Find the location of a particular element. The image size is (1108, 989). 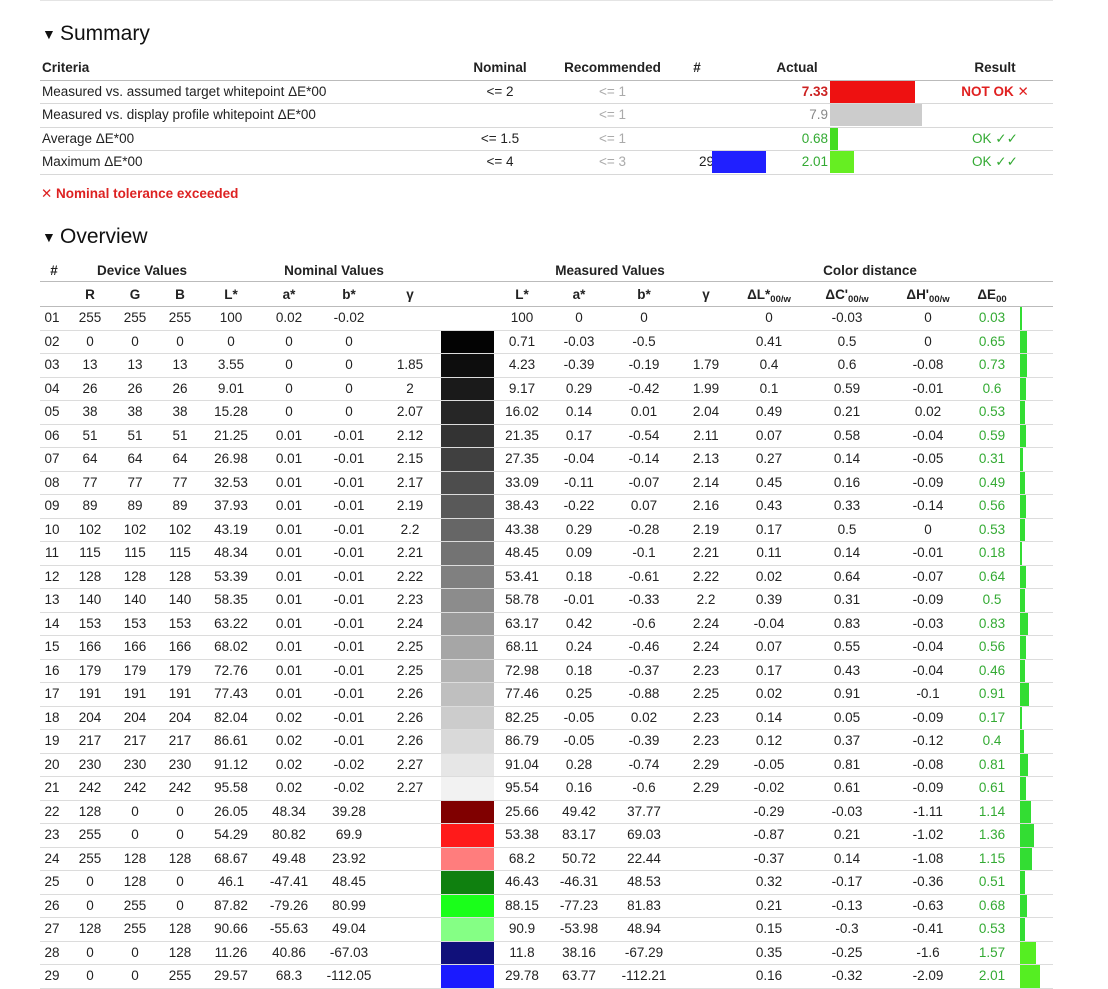

summary-patch-number: 29 is located at coordinates (706, 161).